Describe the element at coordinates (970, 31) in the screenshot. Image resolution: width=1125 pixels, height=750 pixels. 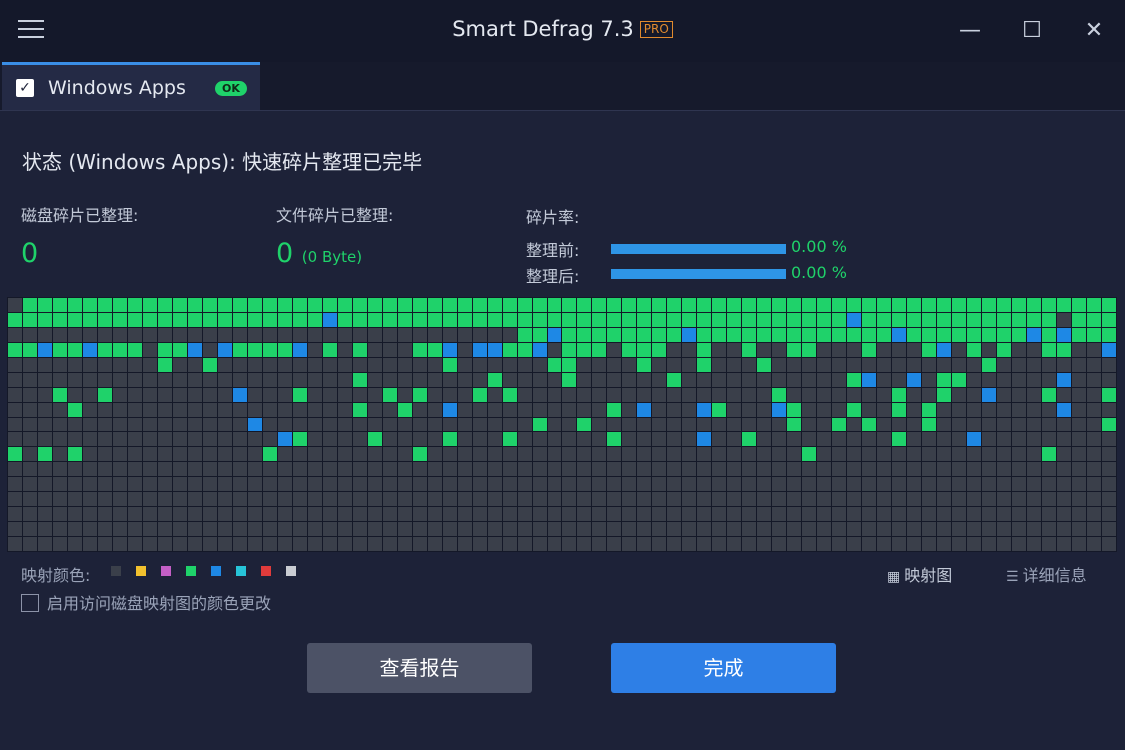
I see `minimize-button: —` at that location.